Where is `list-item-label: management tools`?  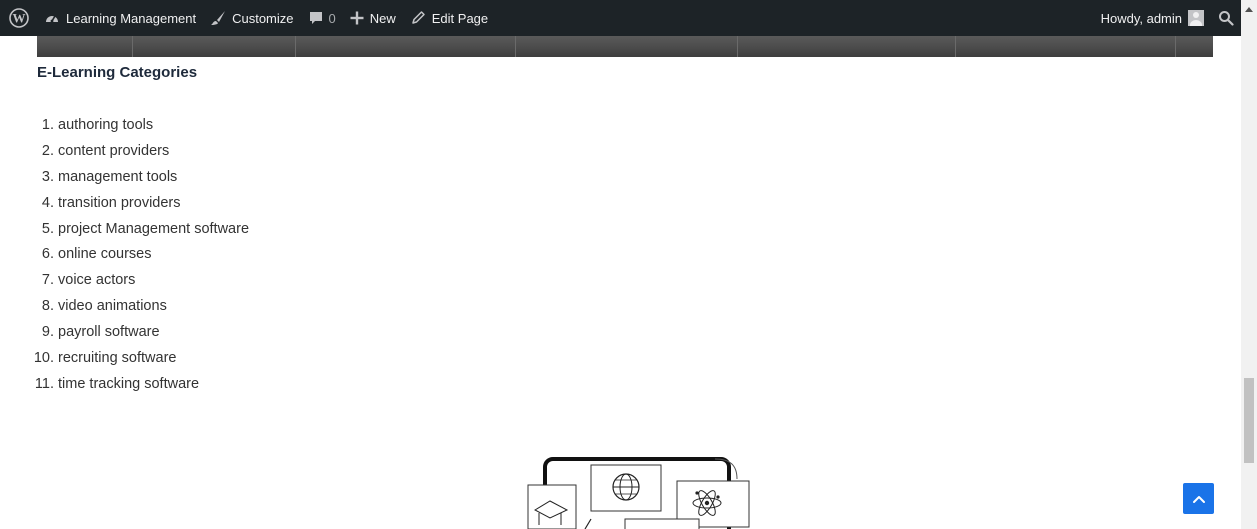 list-item-label: management tools is located at coordinates (118, 176).